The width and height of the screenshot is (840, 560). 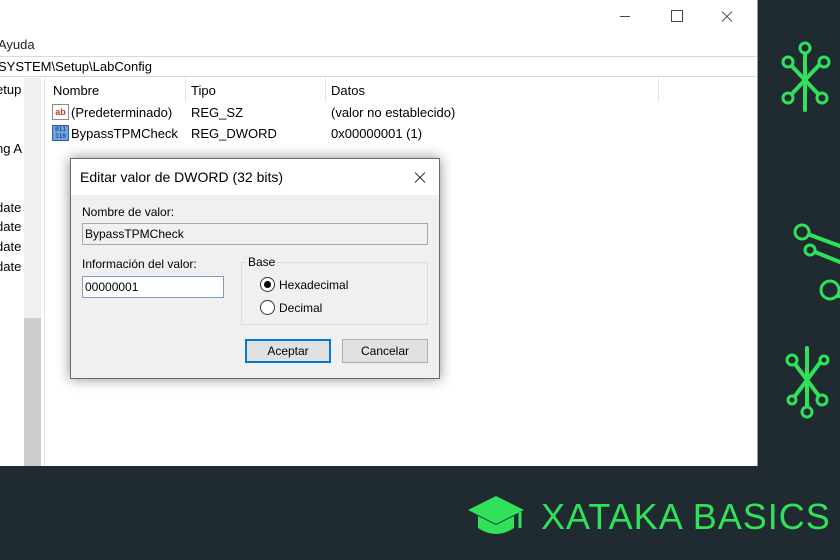 What do you see at coordinates (203, 90) in the screenshot?
I see `column-header-type: Tipo` at bounding box center [203, 90].